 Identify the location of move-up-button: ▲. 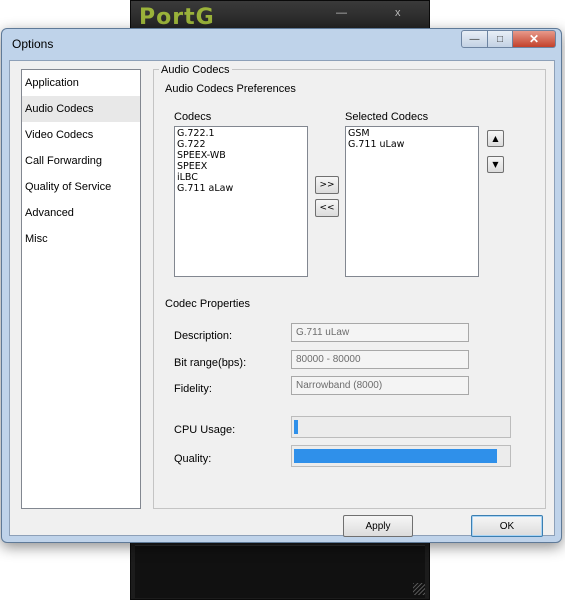
(495, 138).